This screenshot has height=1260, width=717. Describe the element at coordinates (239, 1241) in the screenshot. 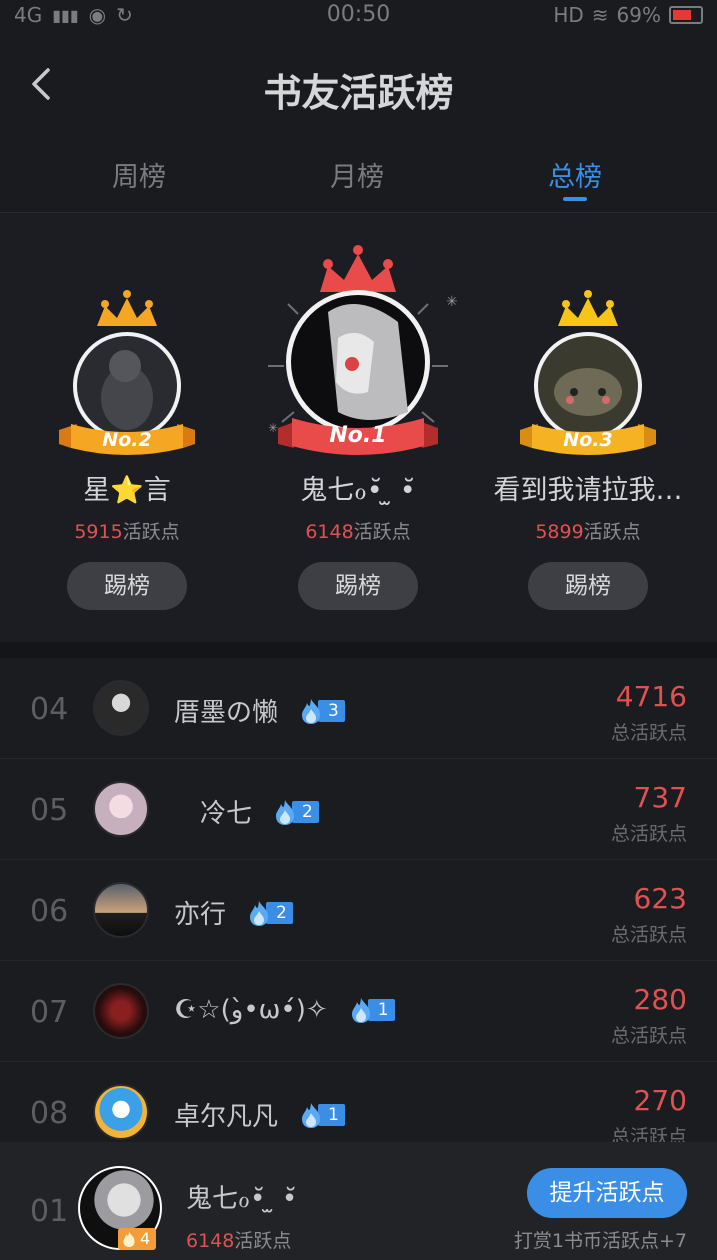

I see `my-points: 6148活跃点` at that location.